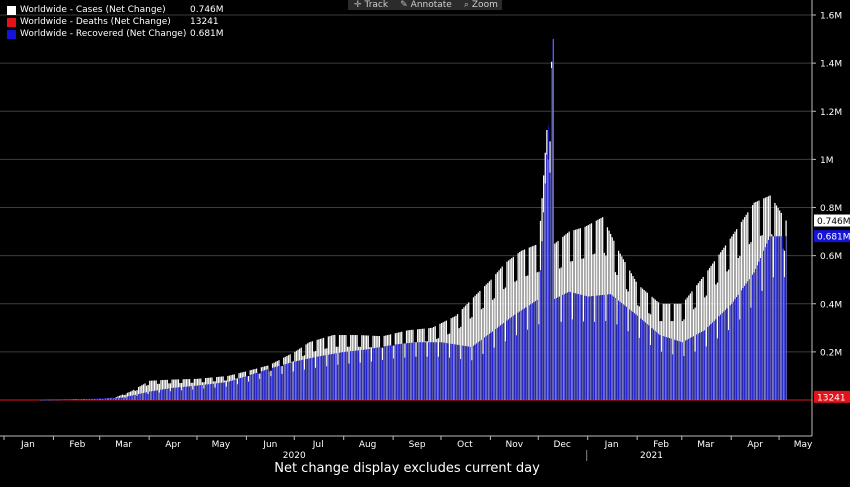 The width and height of the screenshot is (850, 487). What do you see at coordinates (705, 445) in the screenshot?
I see `x-tick-label: Mar` at bounding box center [705, 445].